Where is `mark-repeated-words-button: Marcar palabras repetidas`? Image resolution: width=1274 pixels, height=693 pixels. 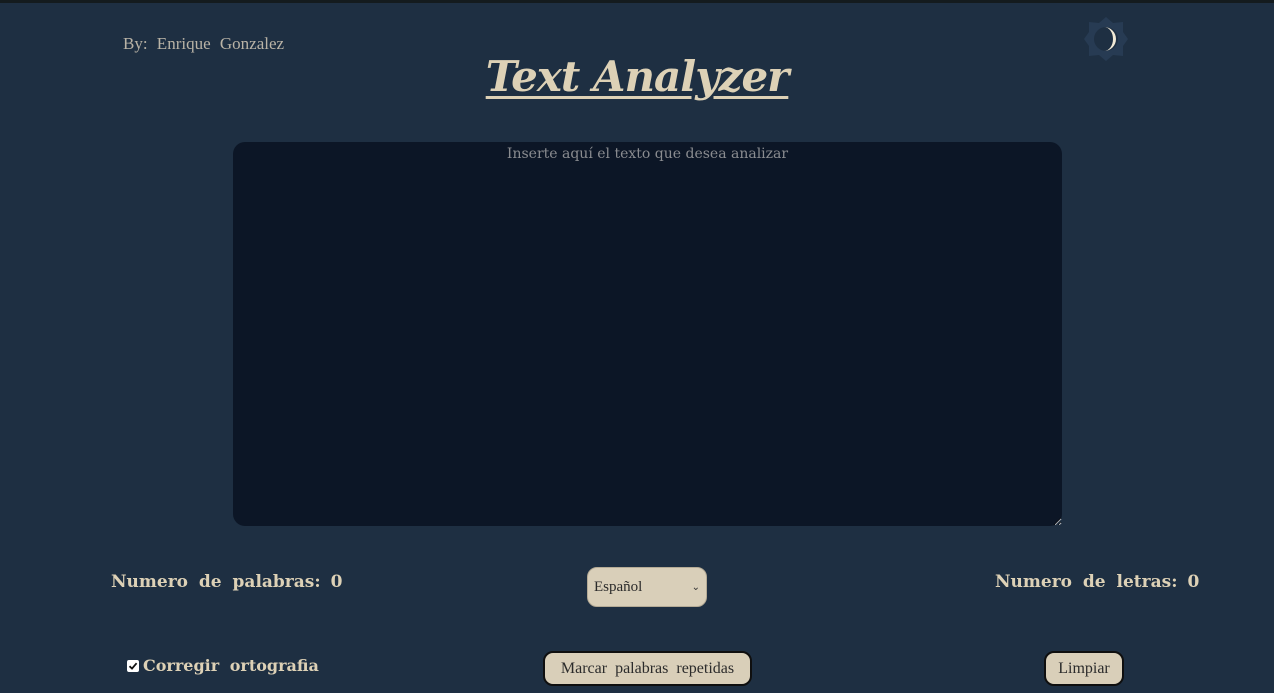
mark-repeated-words-button: Marcar palabras repetidas is located at coordinates (647, 668).